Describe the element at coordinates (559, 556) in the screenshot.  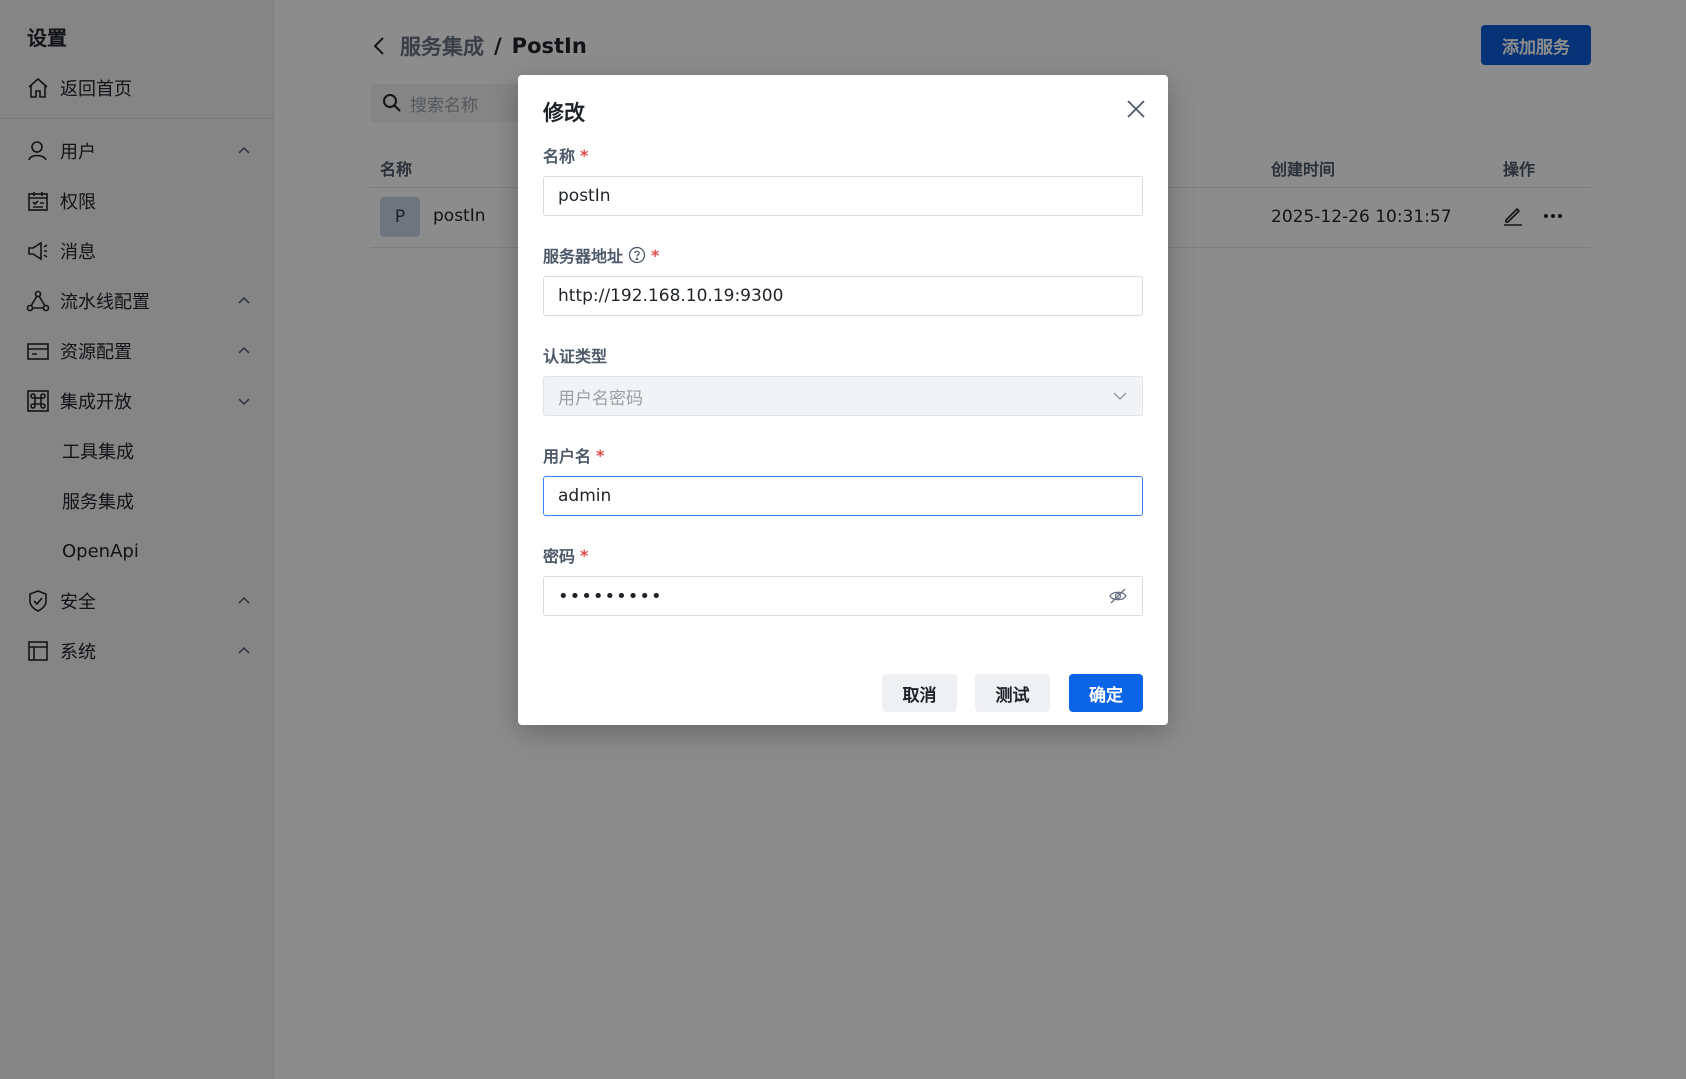
I see `password-label-text: 密码` at that location.